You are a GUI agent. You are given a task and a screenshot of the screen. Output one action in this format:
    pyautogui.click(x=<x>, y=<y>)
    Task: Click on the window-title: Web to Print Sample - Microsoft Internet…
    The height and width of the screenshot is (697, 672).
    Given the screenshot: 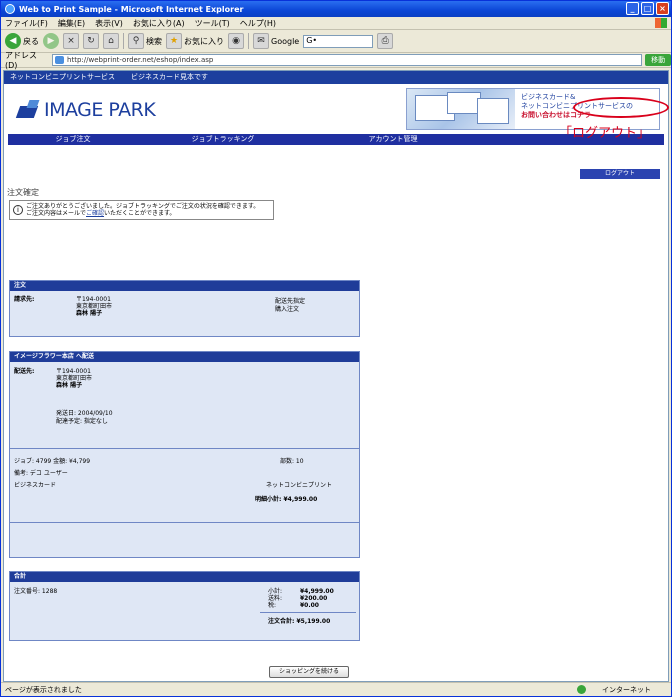 What is the action you would take?
    pyautogui.click(x=131, y=9)
    